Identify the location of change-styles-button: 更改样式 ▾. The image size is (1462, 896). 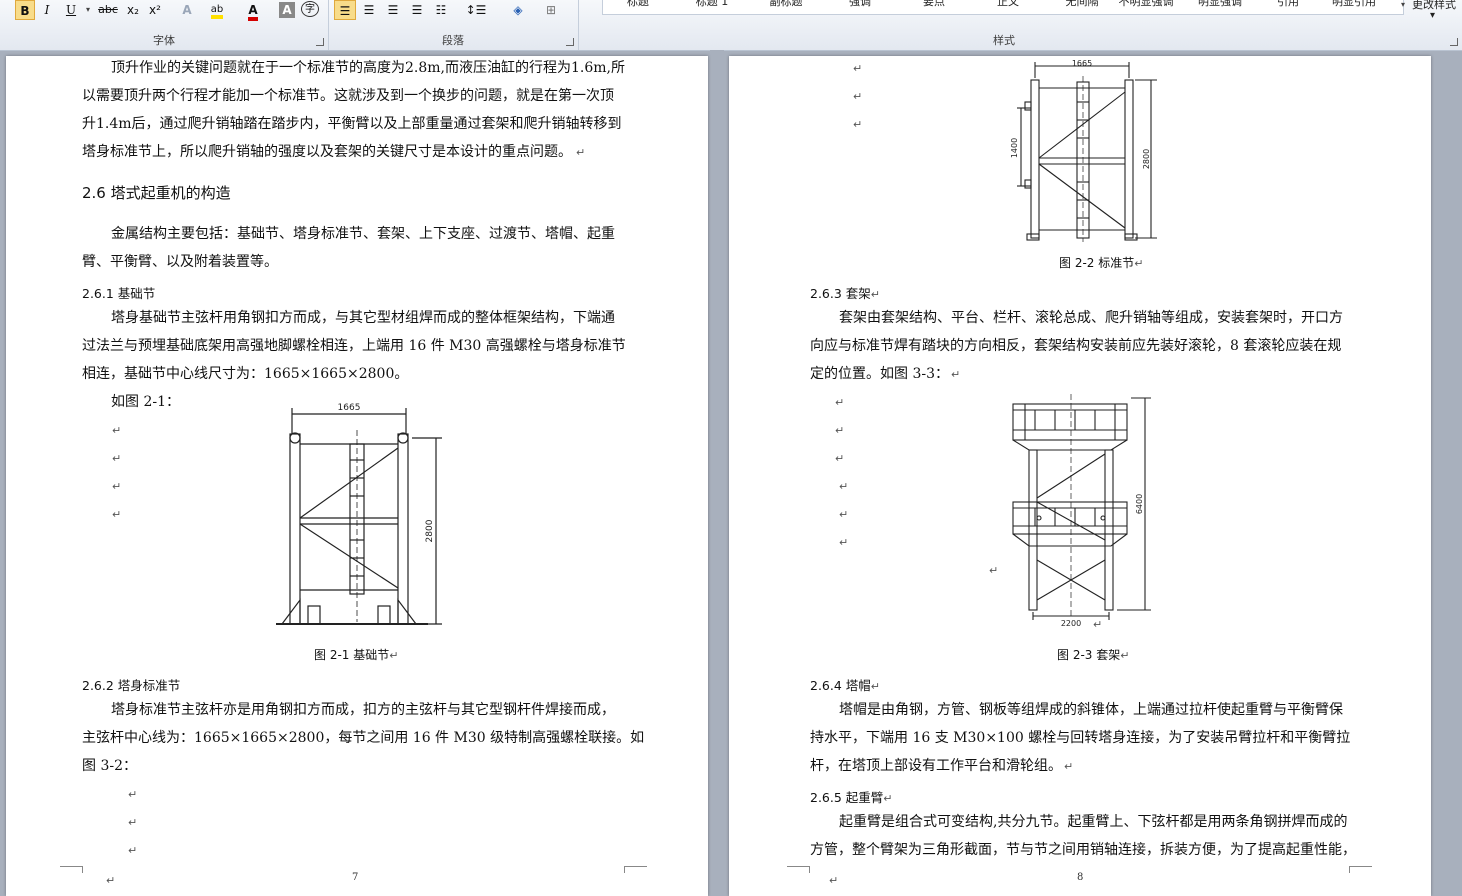
(1437, 18).